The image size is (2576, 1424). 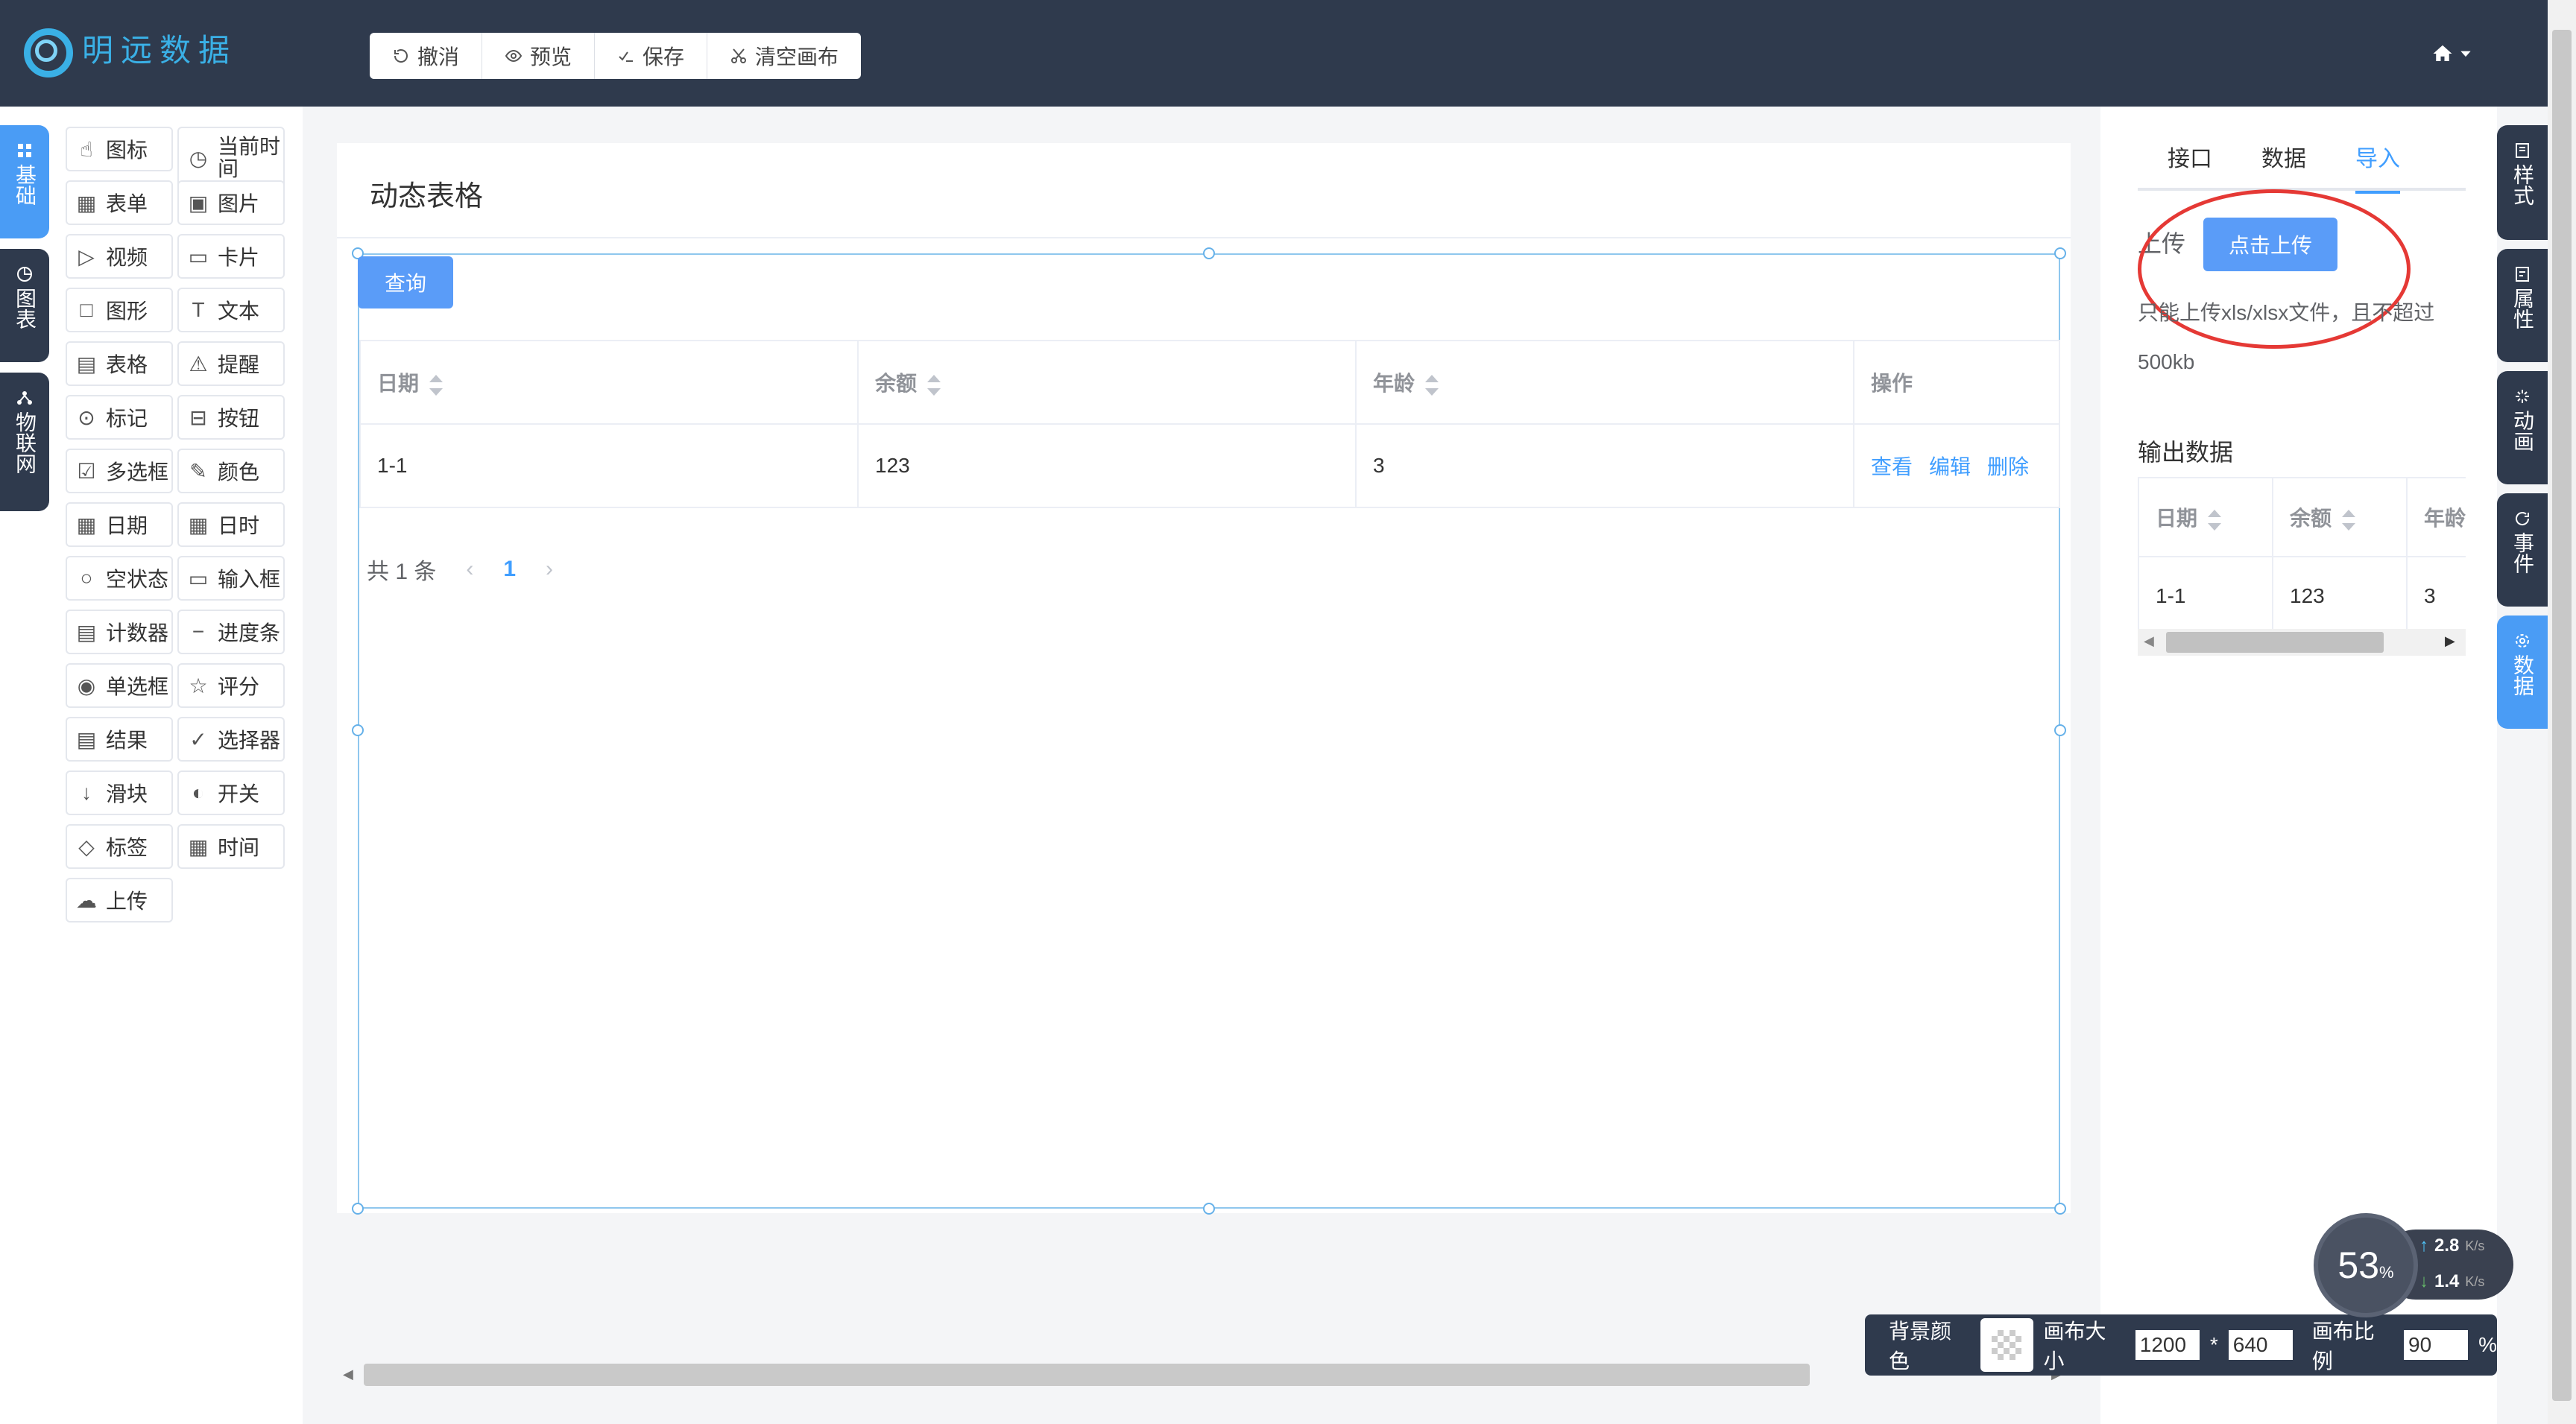 I want to click on component-label: 日期, so click(x=127, y=526).